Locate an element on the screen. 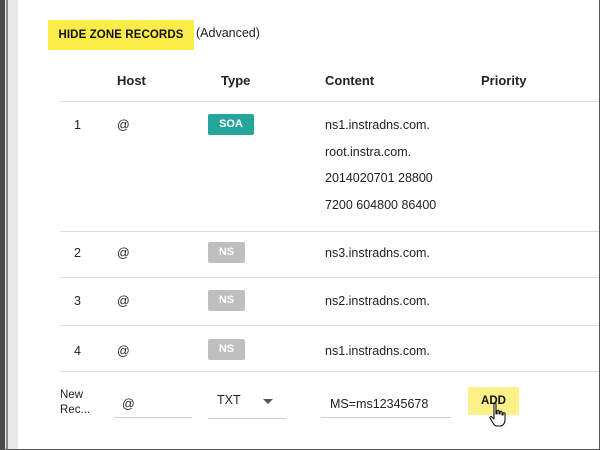 This screenshot has height=450, width=600. row-content-line: 7200 604800 86400 is located at coordinates (381, 205).